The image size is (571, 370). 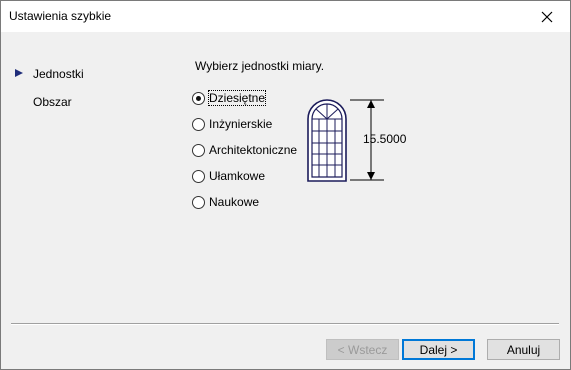 I want to click on close-button, so click(x=547, y=16).